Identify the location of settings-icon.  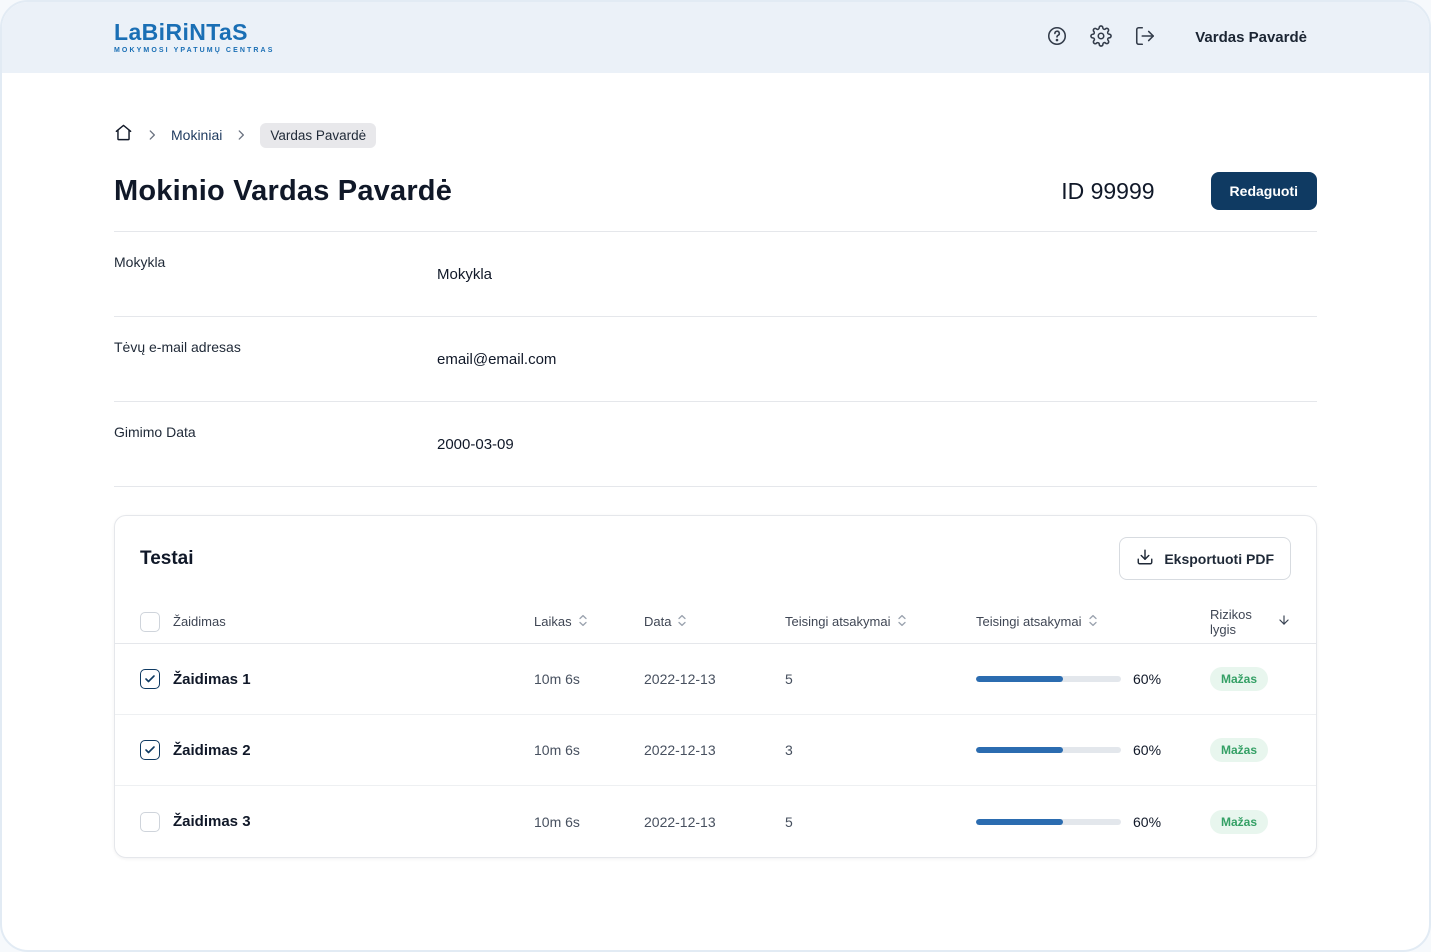
(1101, 37).